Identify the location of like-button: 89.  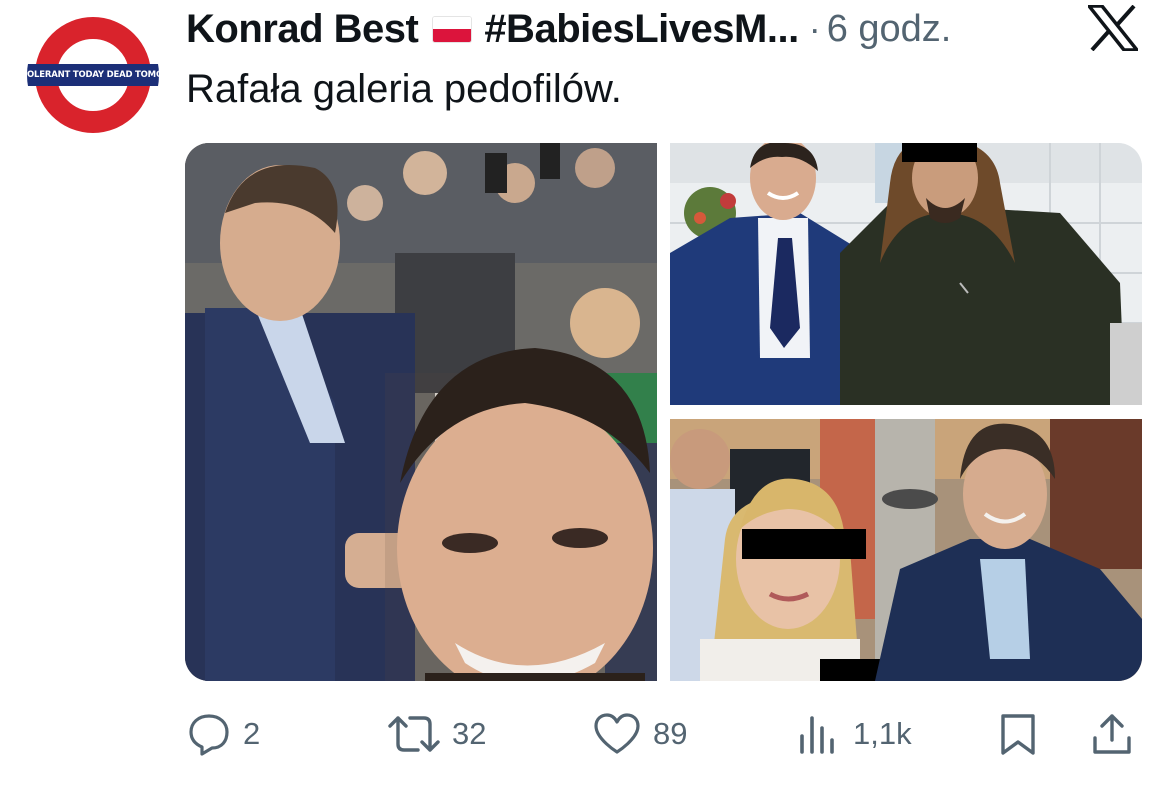
(640, 734).